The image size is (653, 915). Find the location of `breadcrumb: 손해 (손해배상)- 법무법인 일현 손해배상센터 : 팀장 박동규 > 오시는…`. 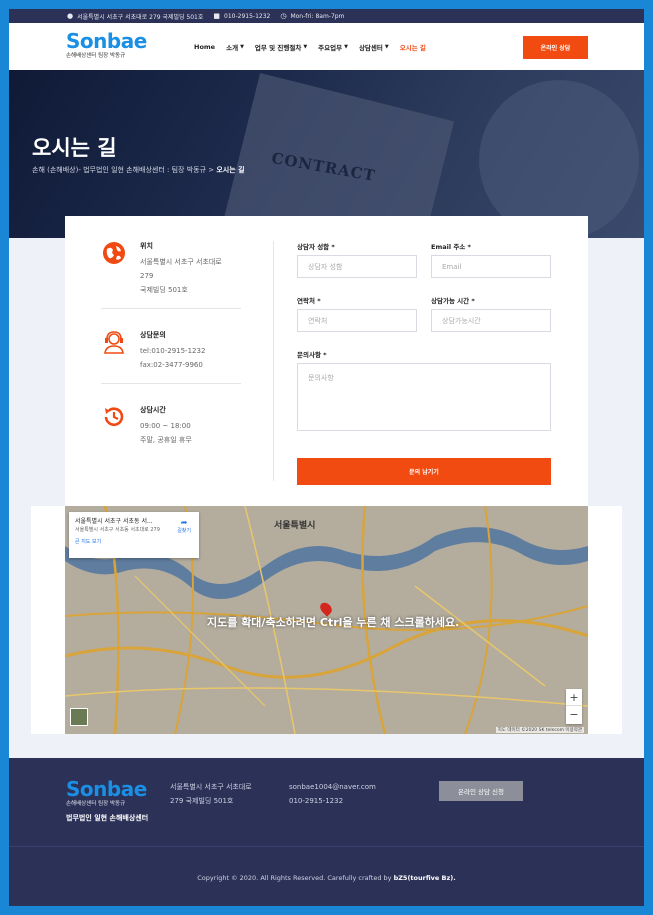

breadcrumb: 손해 (손해배상)- 법무법인 일현 손해배상센터 : 팀장 박동규 > 오시는… is located at coordinates (138, 170).